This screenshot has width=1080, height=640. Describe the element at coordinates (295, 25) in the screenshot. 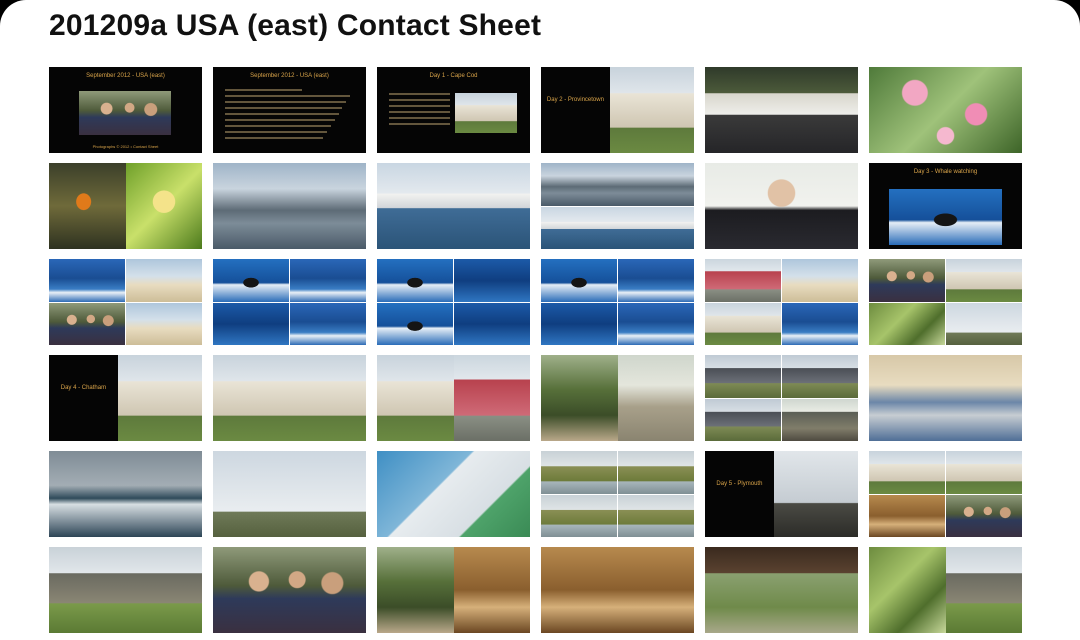

I see `page-title: 201209a USA (east) Contact Sheet` at that location.